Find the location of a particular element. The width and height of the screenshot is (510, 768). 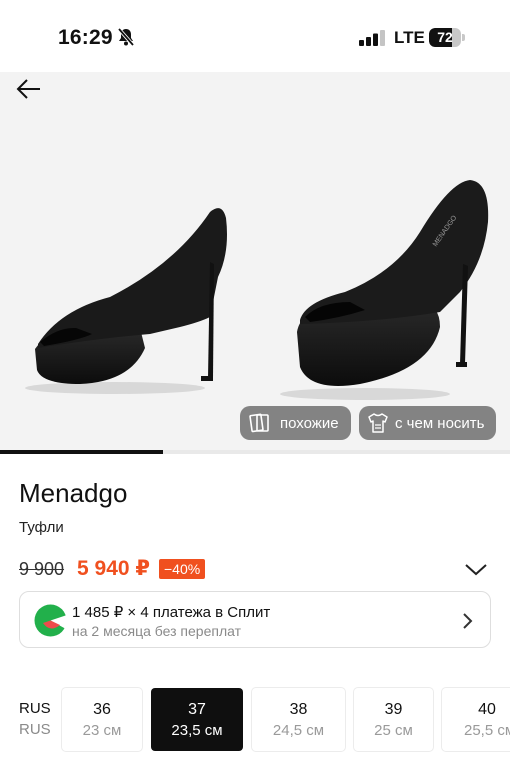

battery-icon: 72 is located at coordinates (447, 37).